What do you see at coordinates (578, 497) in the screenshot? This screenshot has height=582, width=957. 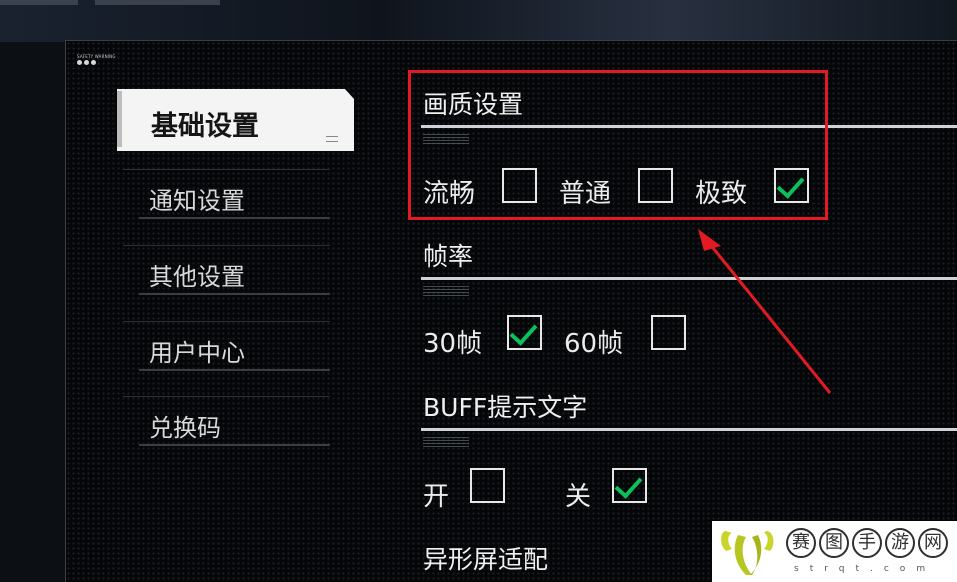 I see `option-label-off: 关` at bounding box center [578, 497].